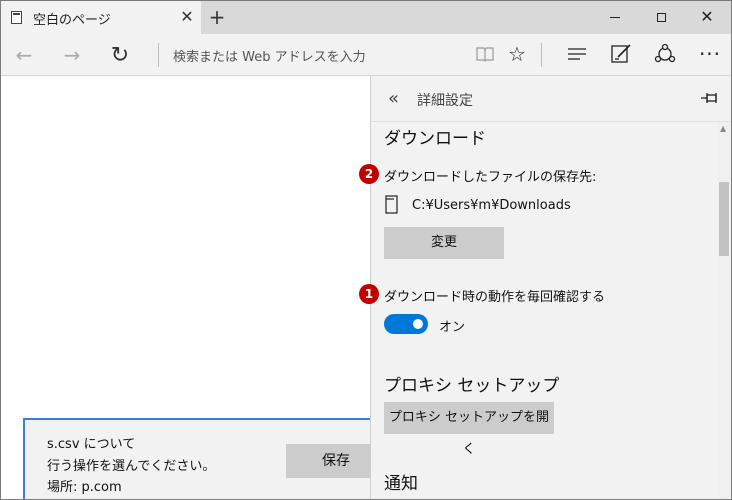 The image size is (732, 500). What do you see at coordinates (391, 204) in the screenshot?
I see `document-icon` at bounding box center [391, 204].